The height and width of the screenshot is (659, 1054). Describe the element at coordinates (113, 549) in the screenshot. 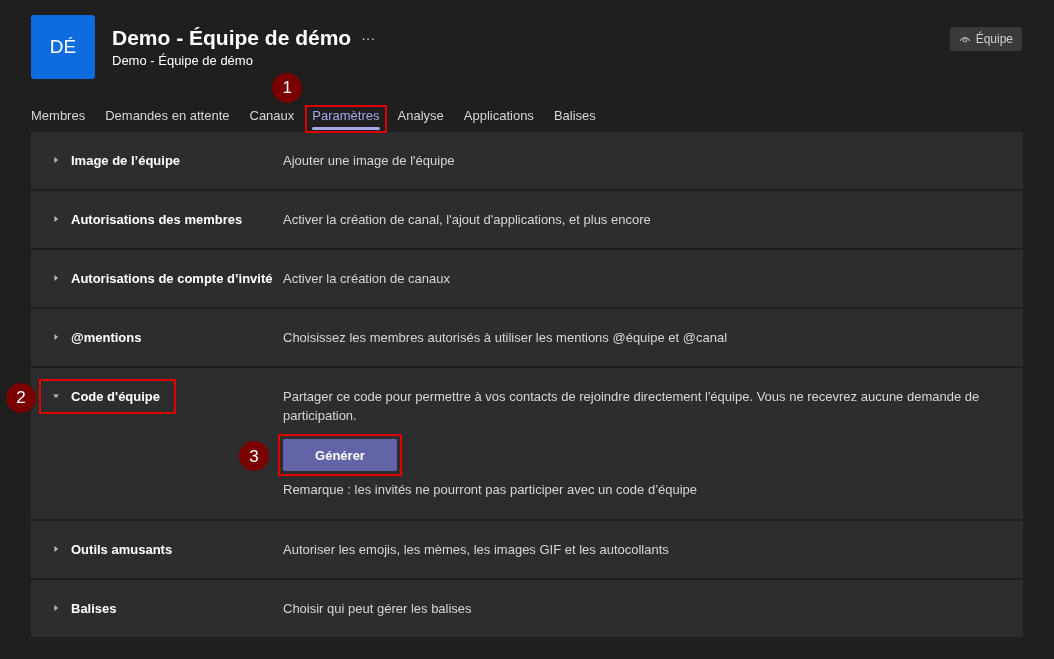

I see `section-toggle: Outils amusants` at that location.